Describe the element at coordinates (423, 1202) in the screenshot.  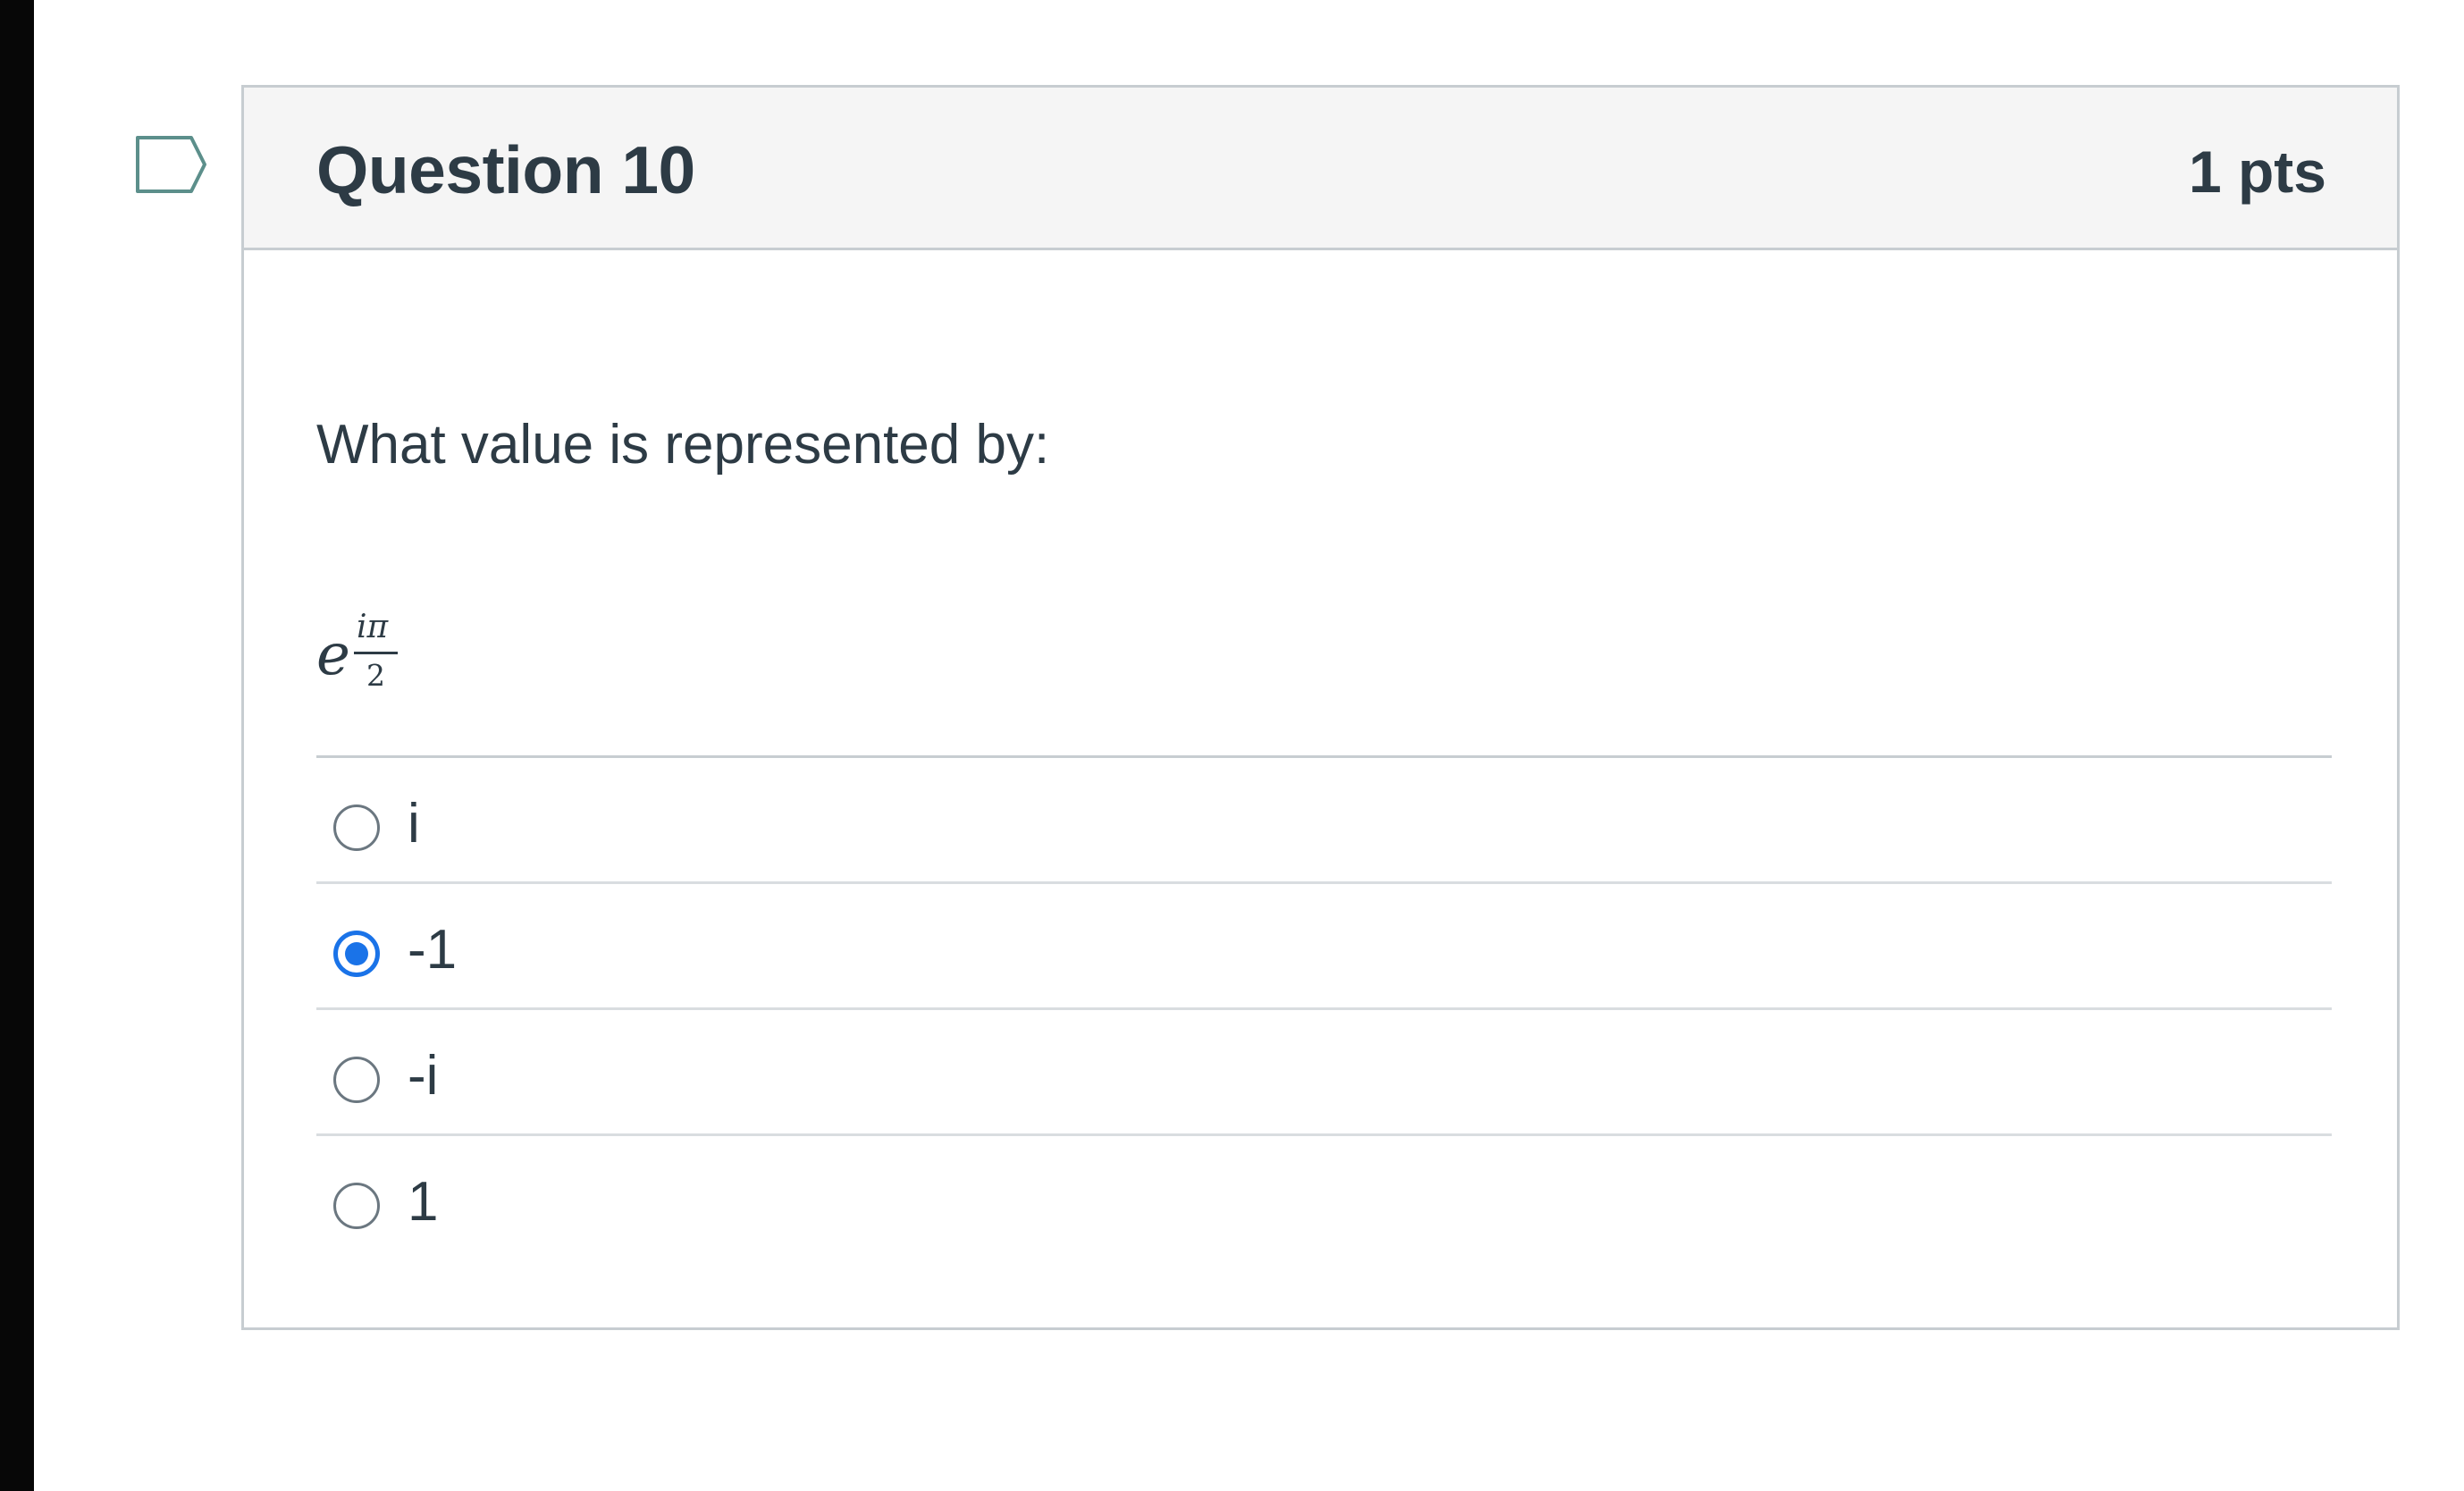
I see `answer-label: 1` at that location.